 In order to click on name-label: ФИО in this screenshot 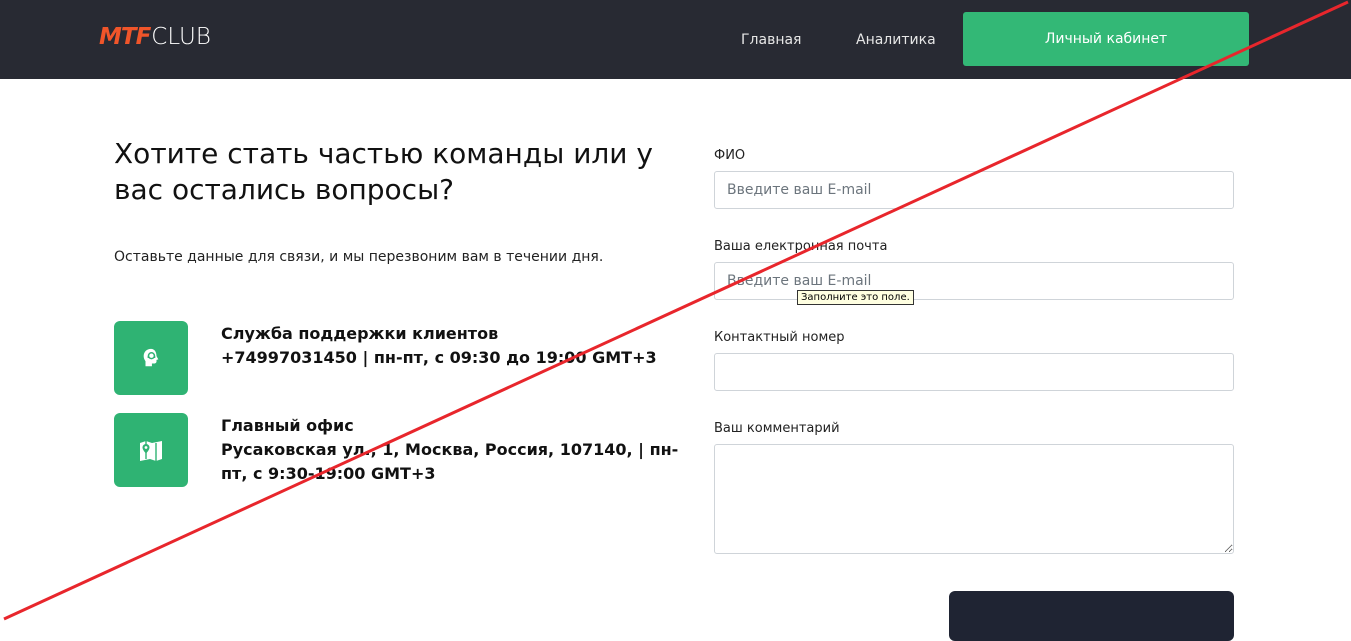, I will do `click(730, 155)`.